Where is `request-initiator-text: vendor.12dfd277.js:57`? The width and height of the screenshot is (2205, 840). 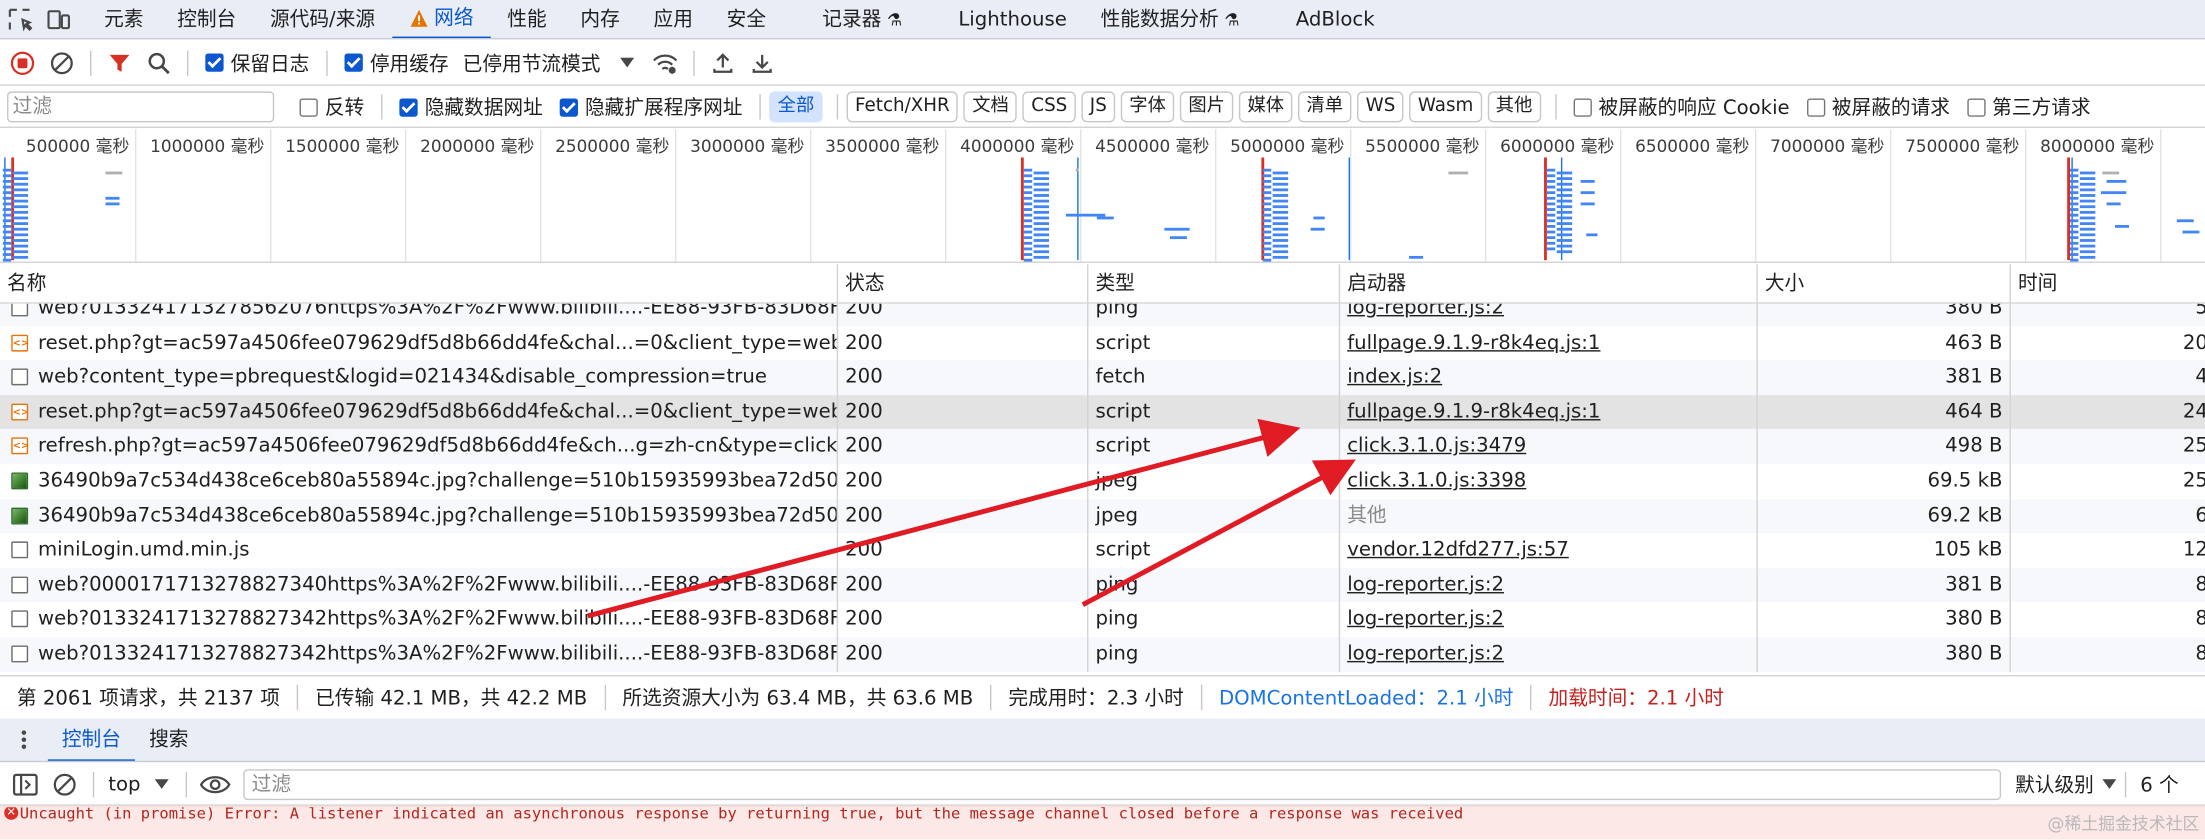 request-initiator-text: vendor.12dfd277.js:57 is located at coordinates (1458, 550).